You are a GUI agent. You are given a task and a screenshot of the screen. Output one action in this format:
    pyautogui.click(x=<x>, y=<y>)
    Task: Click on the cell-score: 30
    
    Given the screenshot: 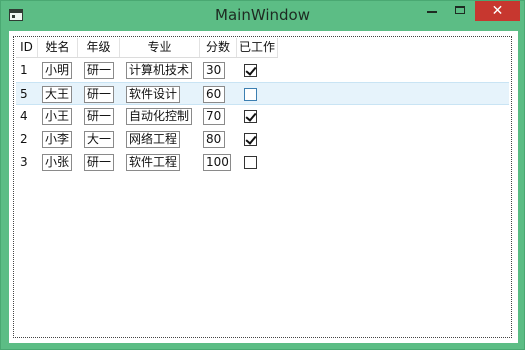 What is the action you would take?
    pyautogui.click(x=214, y=70)
    